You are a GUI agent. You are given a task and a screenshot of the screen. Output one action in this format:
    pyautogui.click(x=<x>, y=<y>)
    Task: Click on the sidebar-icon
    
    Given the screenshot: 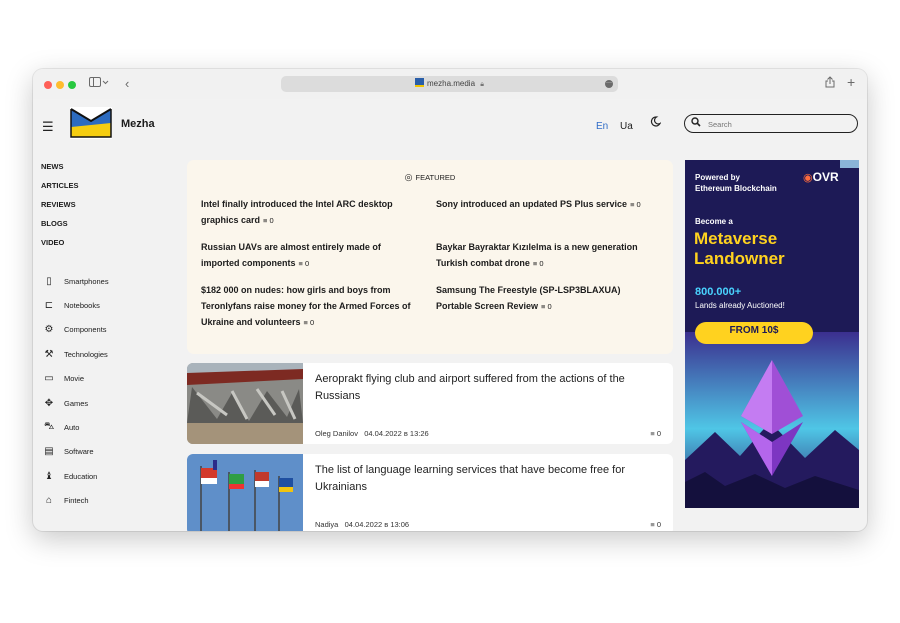 What is the action you would take?
    pyautogui.click(x=99, y=84)
    